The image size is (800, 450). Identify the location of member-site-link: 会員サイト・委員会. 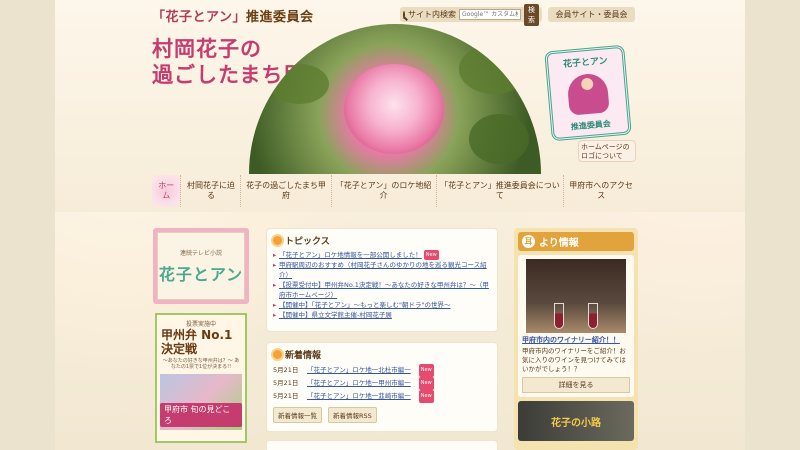
(591, 14).